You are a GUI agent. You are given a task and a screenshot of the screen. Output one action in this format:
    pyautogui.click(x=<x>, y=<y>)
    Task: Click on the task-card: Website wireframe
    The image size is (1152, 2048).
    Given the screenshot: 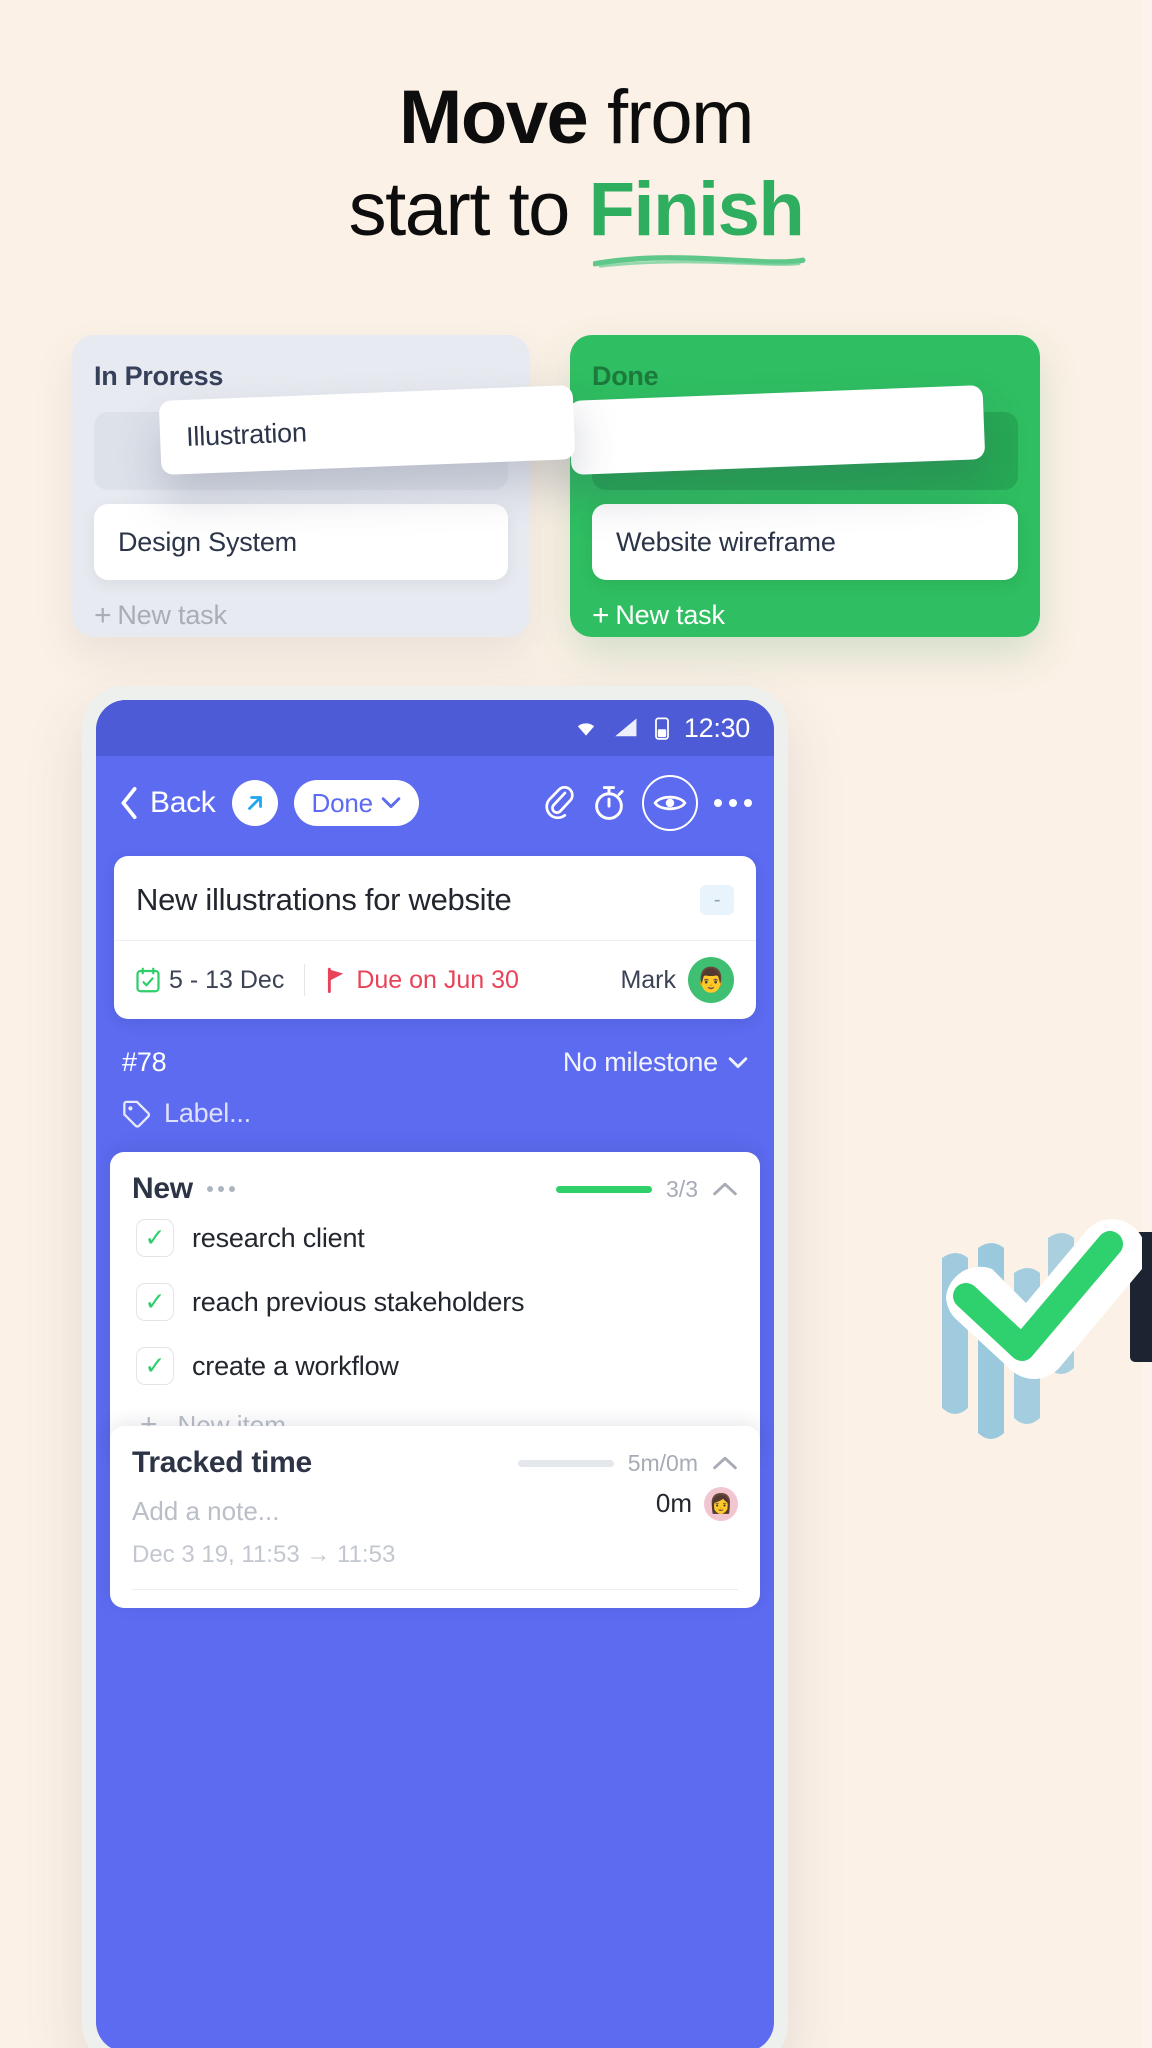 What is the action you would take?
    pyautogui.click(x=805, y=542)
    